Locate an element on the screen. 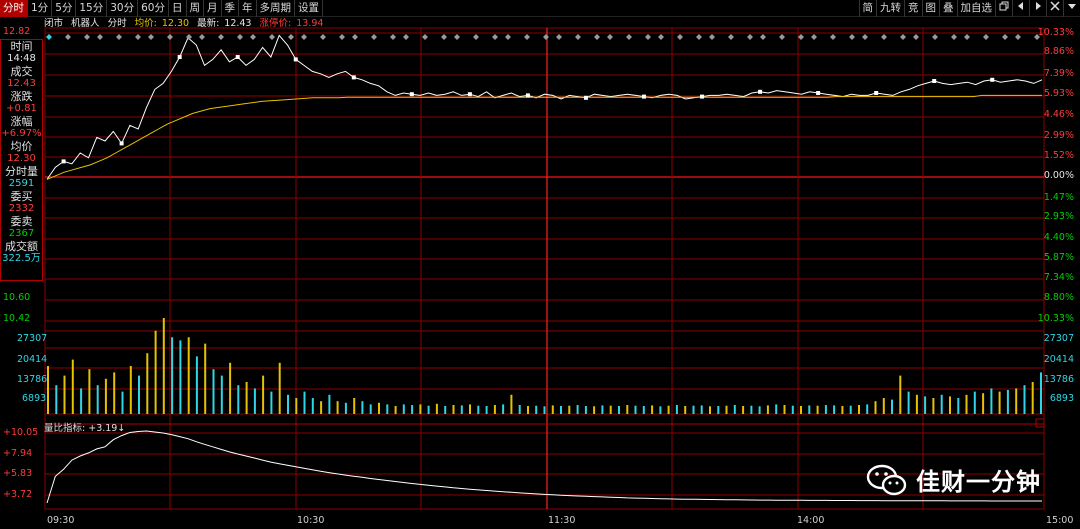 This screenshot has width=1080, height=529. price-axis-top-label: 12.82 is located at coordinates (17, 31).